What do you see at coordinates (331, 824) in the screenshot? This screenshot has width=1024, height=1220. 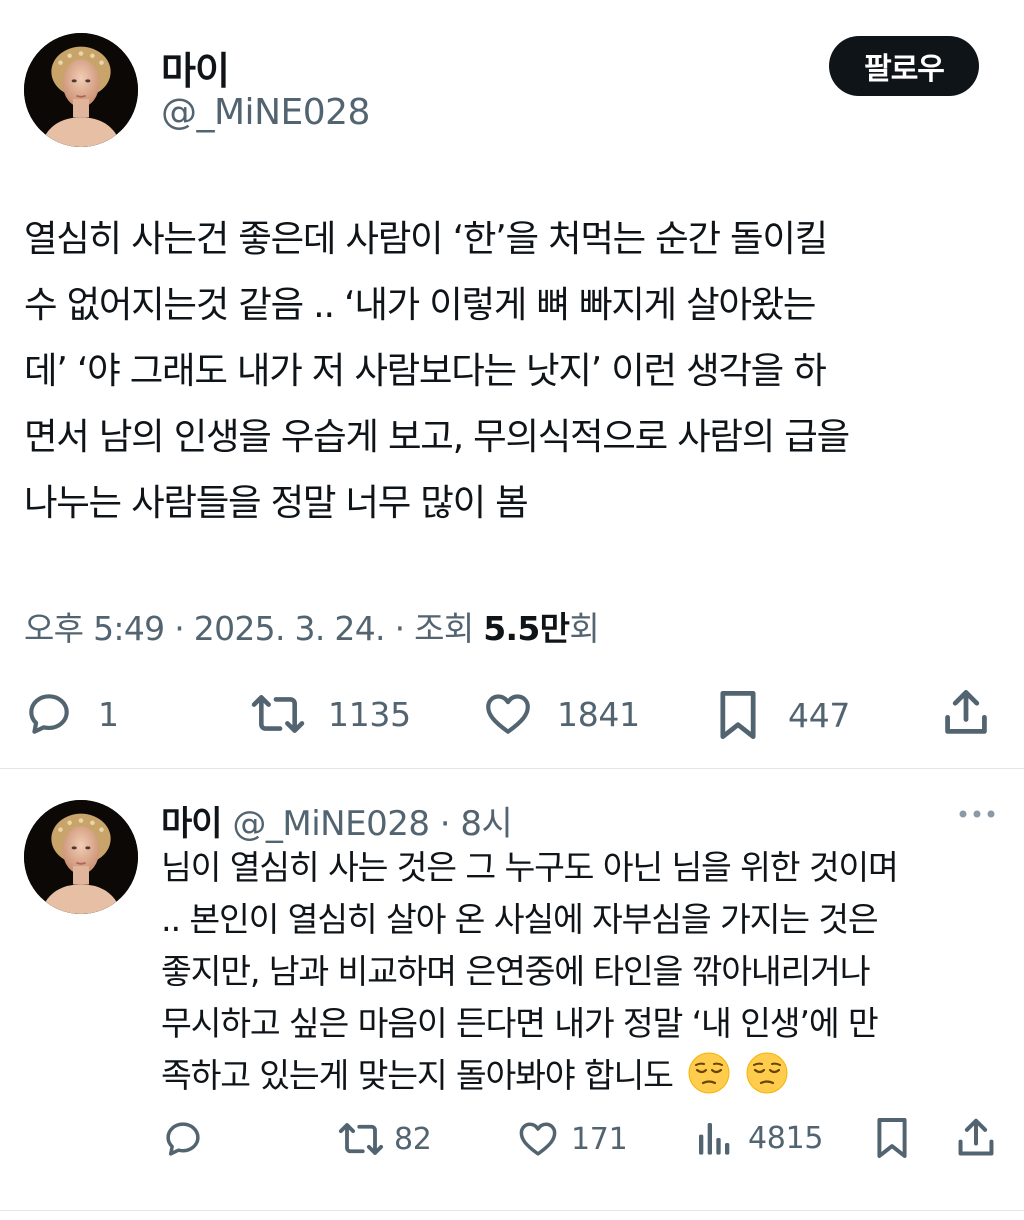 I see `reply-author-handle: @_MiNE028` at bounding box center [331, 824].